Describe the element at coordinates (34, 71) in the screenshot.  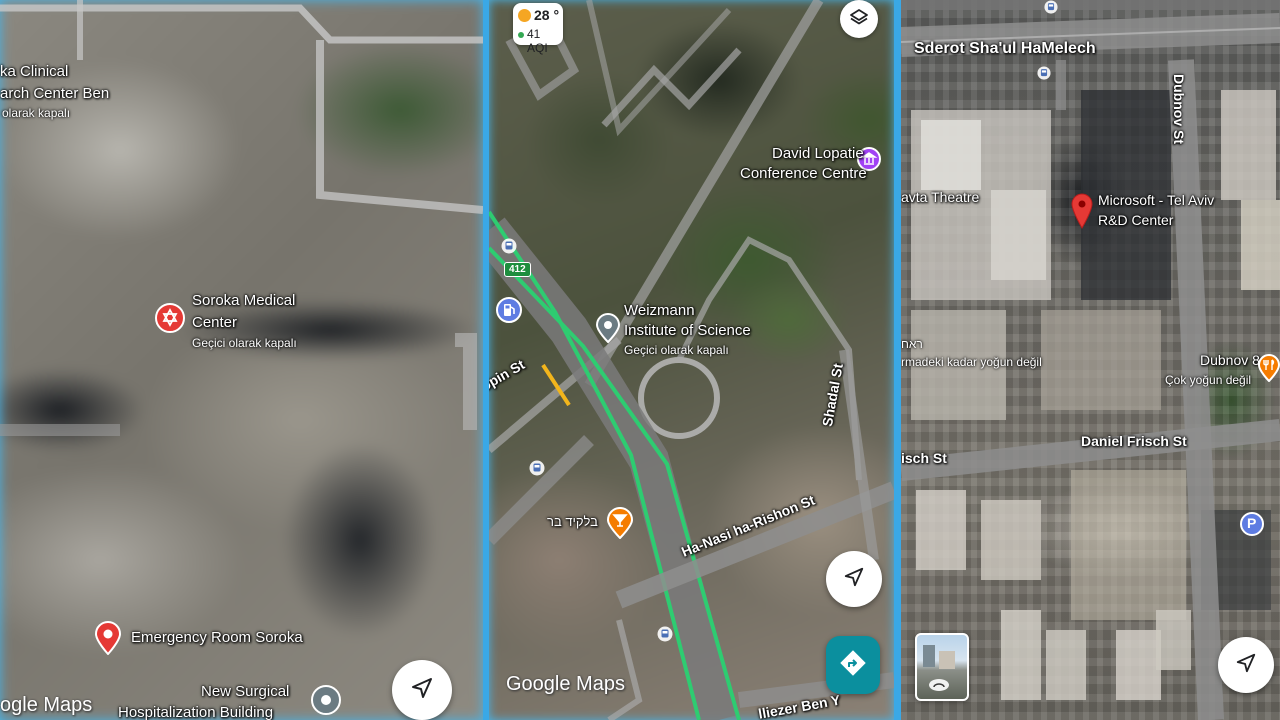
I see `clinical-label-line1: ka Clinical` at that location.